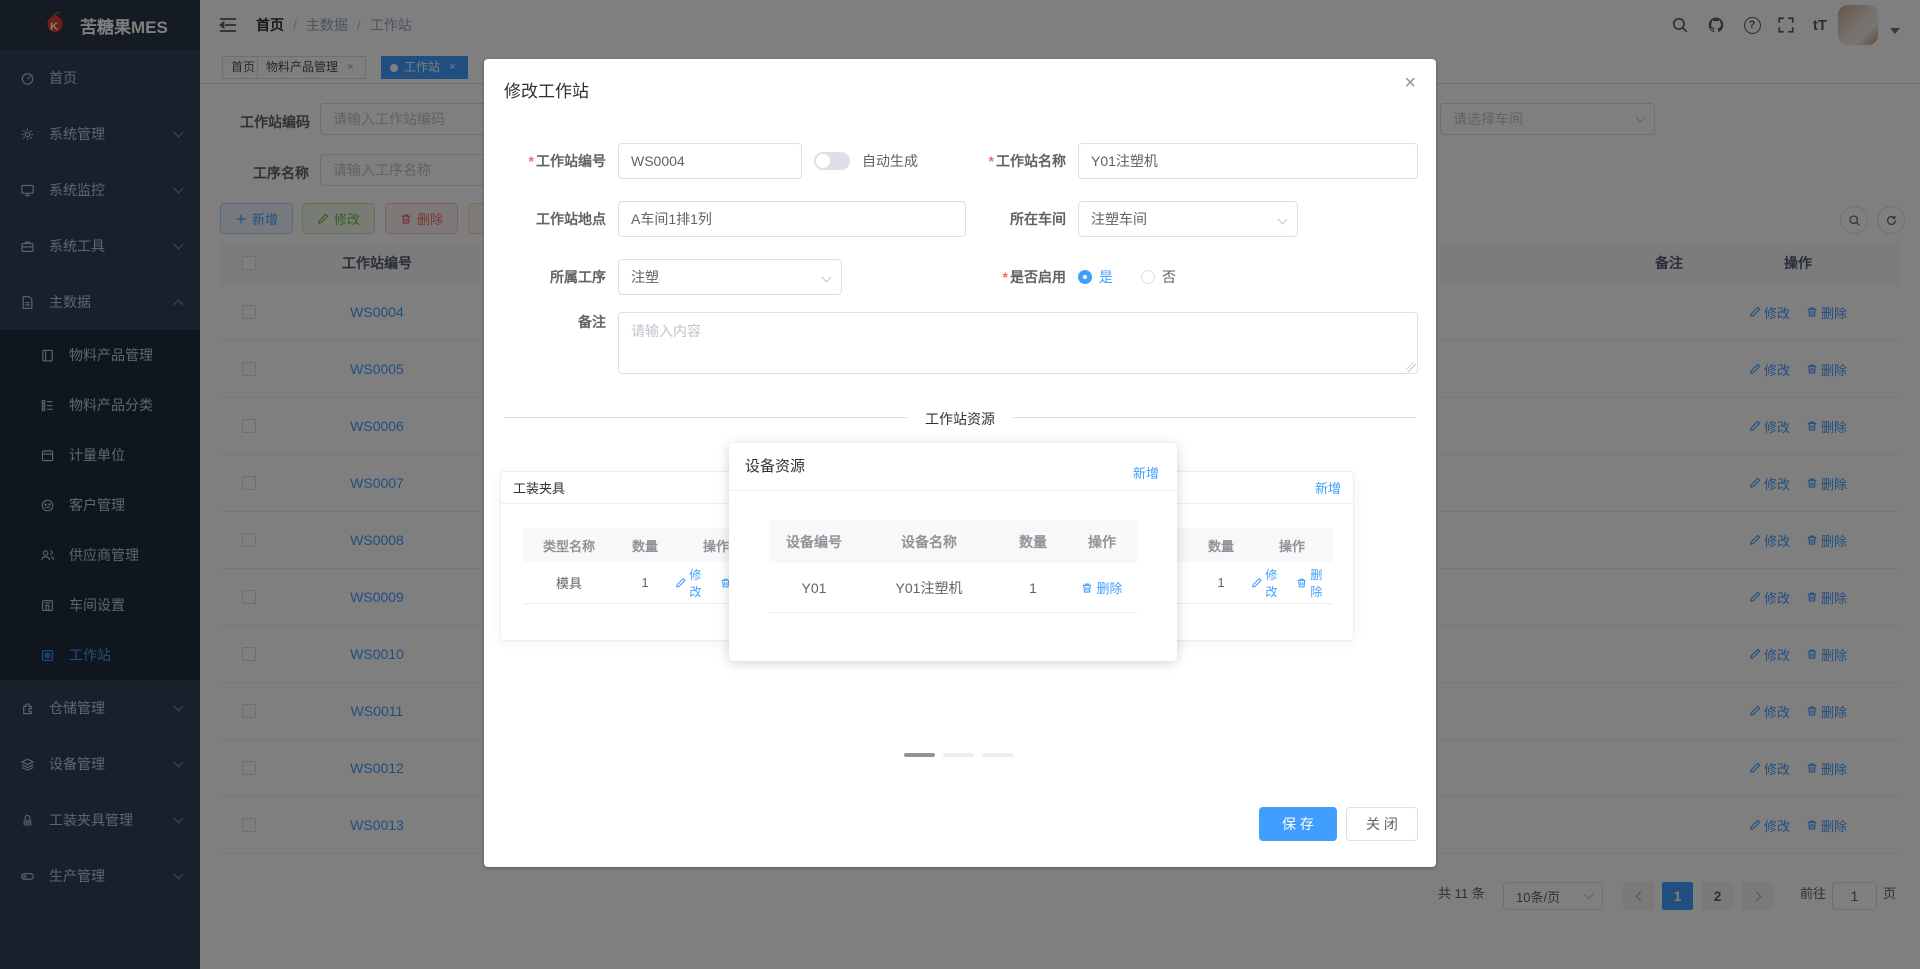  What do you see at coordinates (592, 322) in the screenshot?
I see `remark-label: 备注` at bounding box center [592, 322].